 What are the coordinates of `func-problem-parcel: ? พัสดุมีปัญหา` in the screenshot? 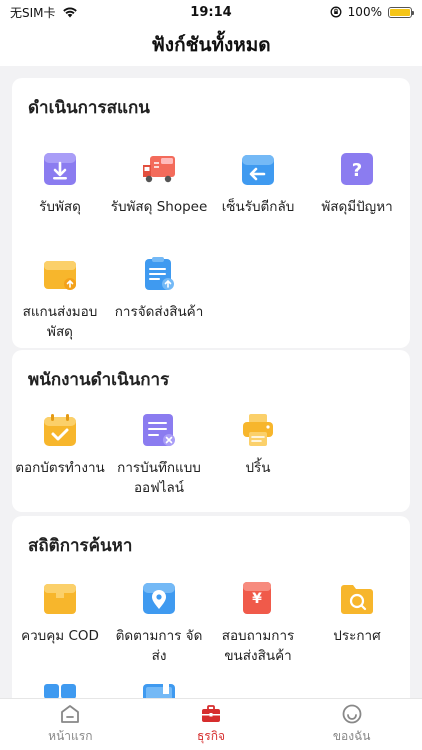 It's located at (357, 184).